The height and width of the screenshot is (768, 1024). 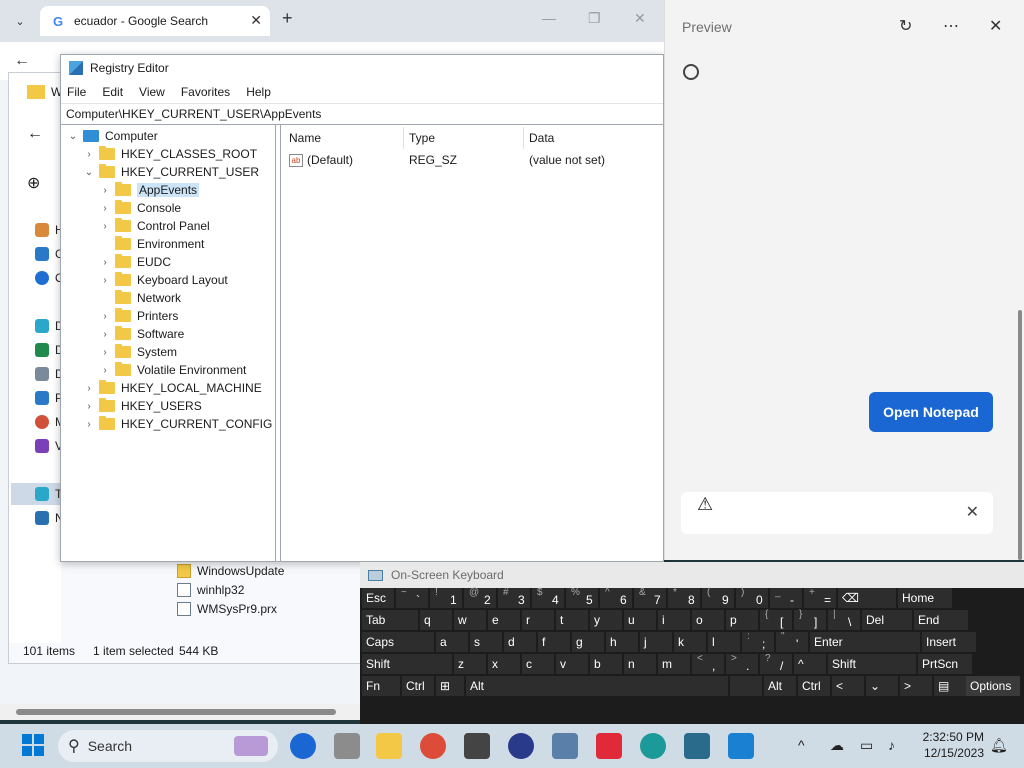 I want to click on key-4-0: Fn, so click(x=381, y=686).